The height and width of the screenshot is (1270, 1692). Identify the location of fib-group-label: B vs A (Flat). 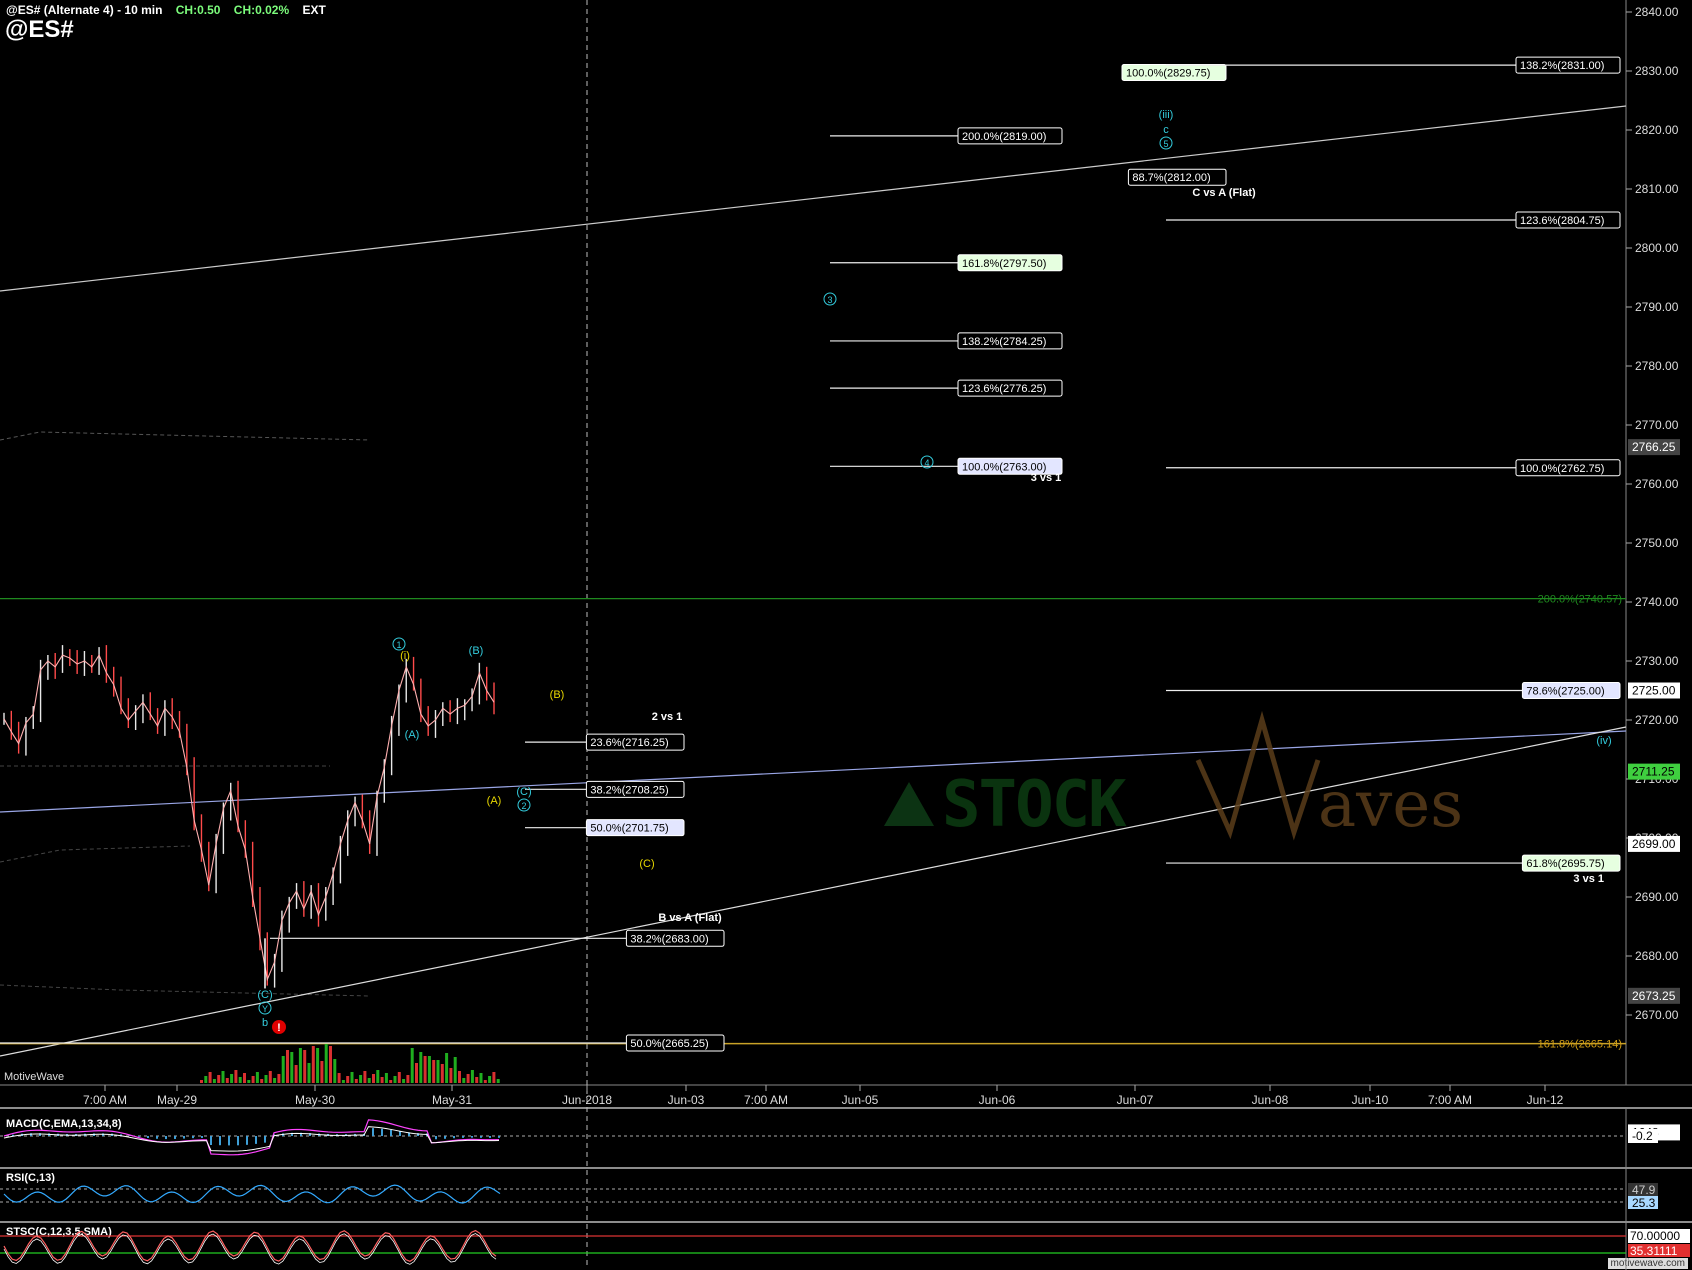
(690, 918).